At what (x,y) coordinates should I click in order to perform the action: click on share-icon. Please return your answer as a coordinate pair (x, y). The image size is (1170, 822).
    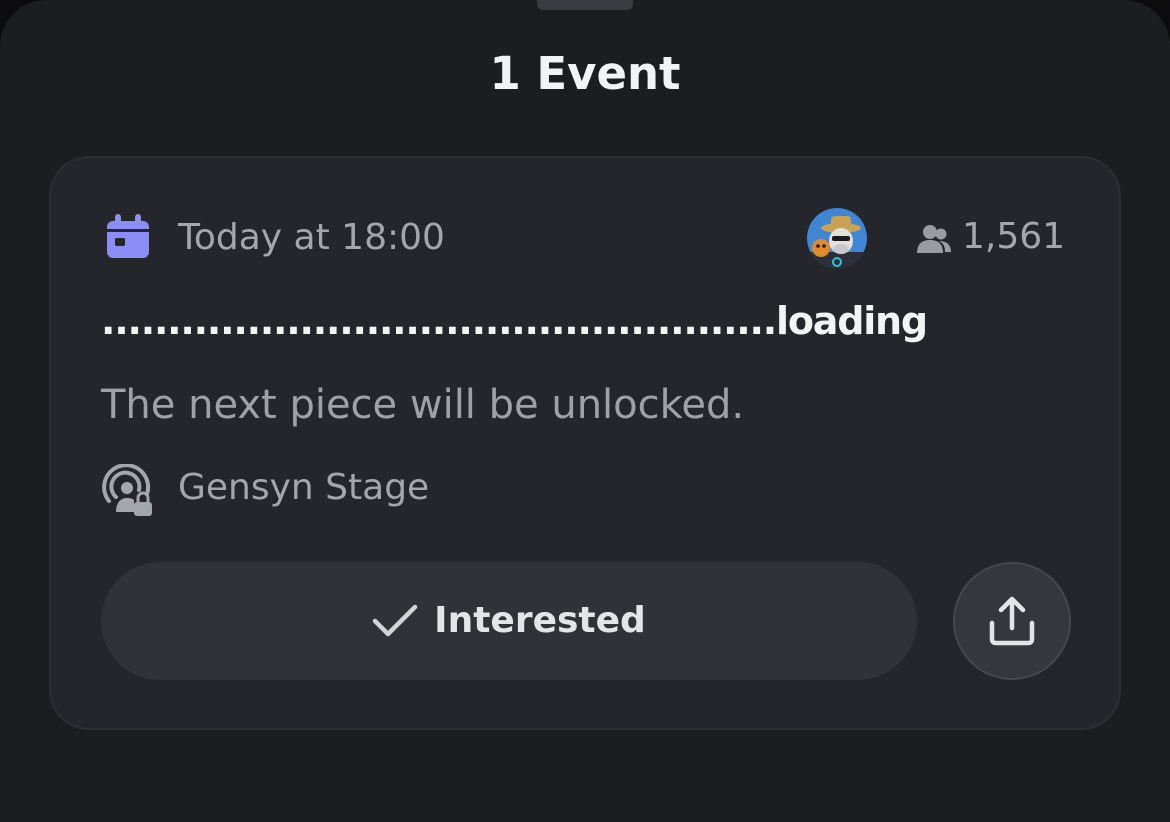
    Looking at the image, I should click on (1012, 621).